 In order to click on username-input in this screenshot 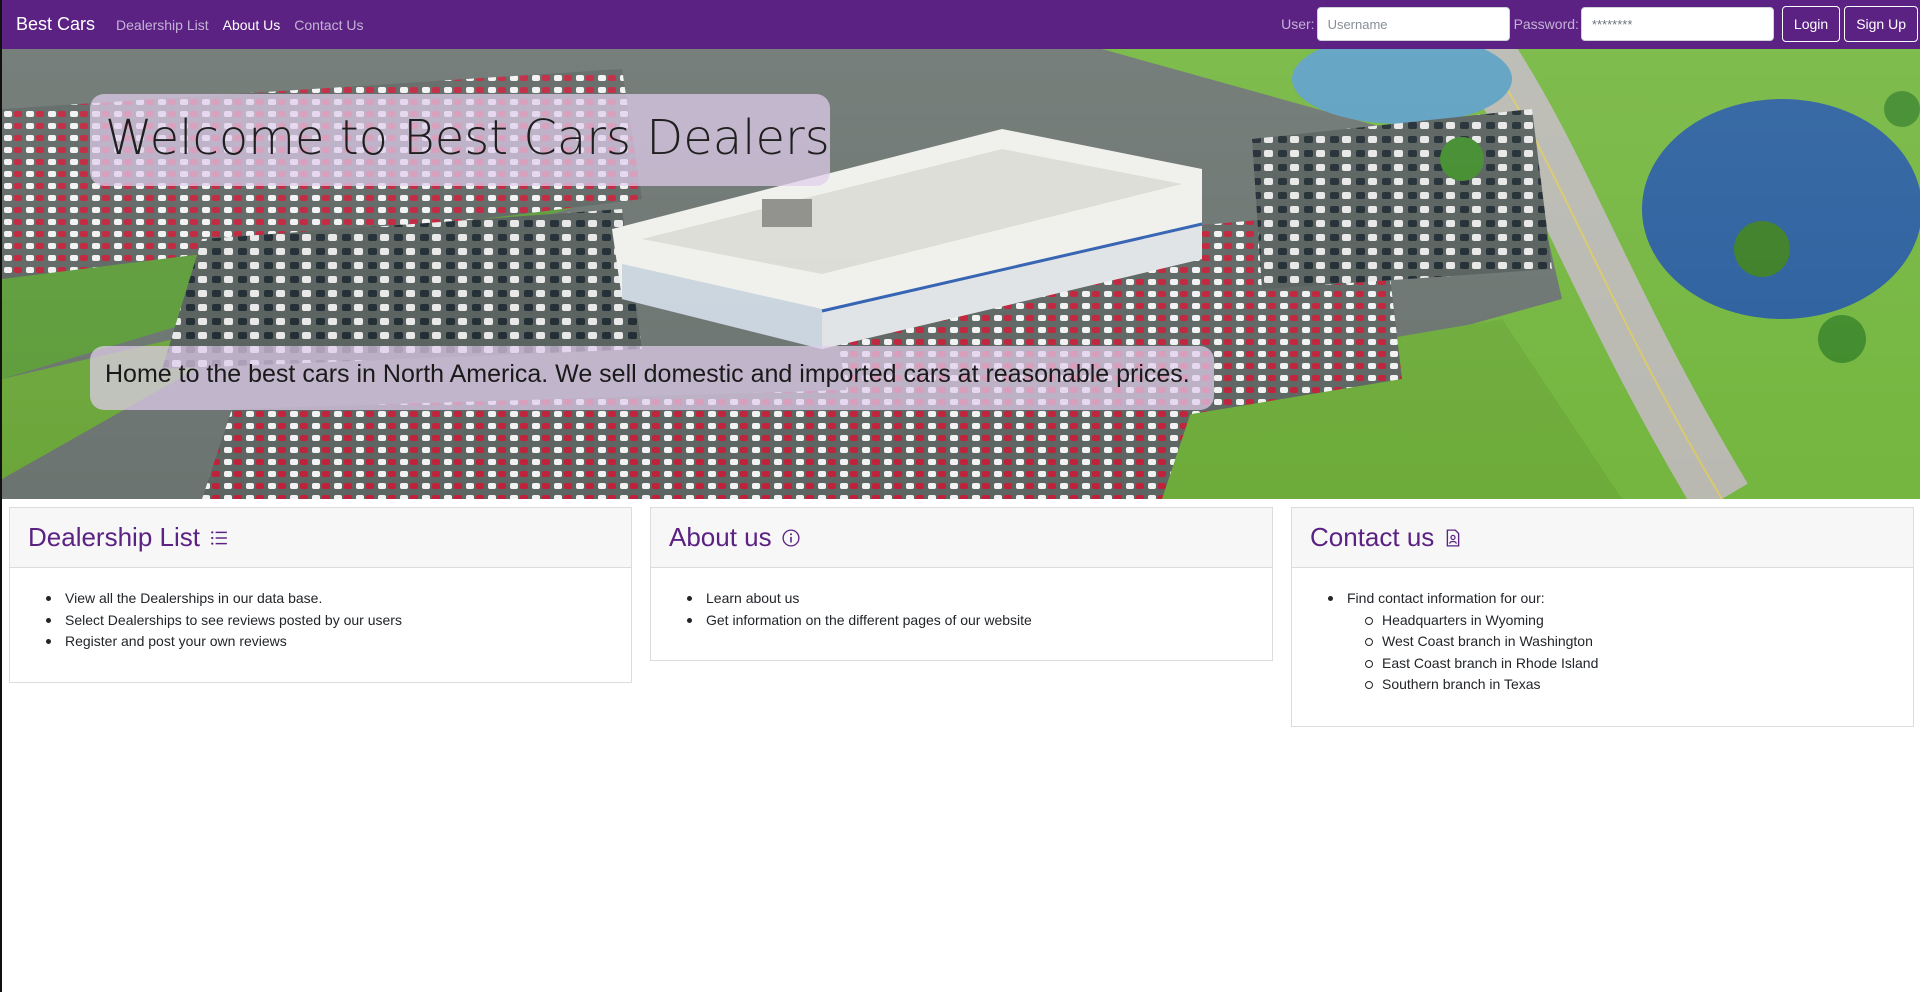, I will do `click(1413, 24)`.